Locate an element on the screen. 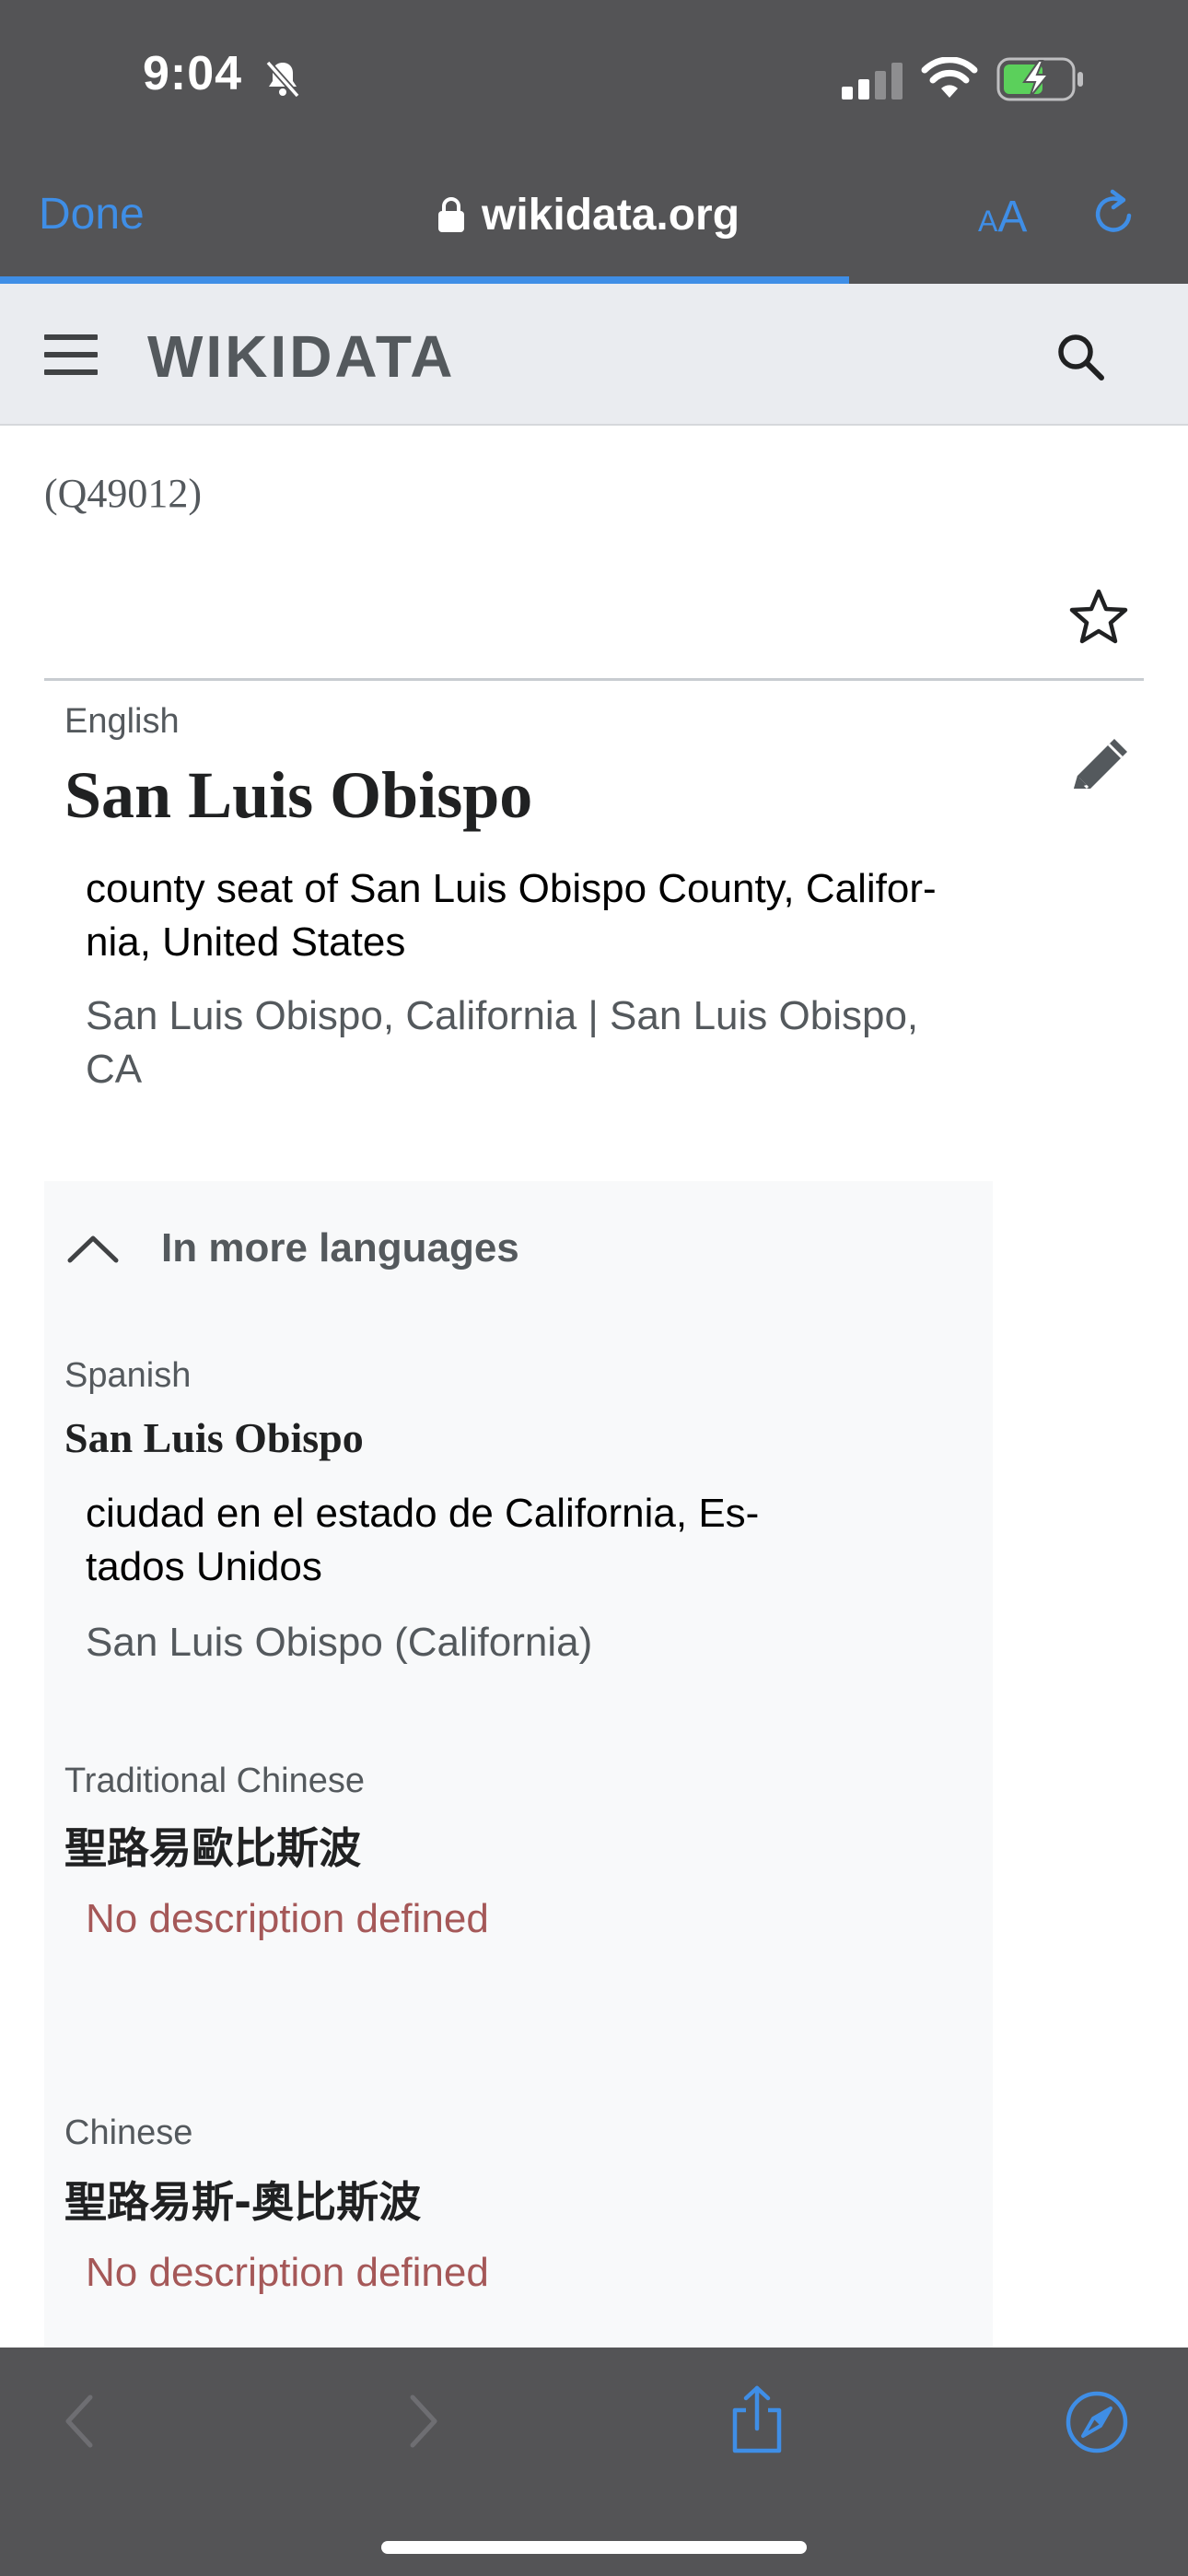  hamburger-menu-icon is located at coordinates (71, 354).